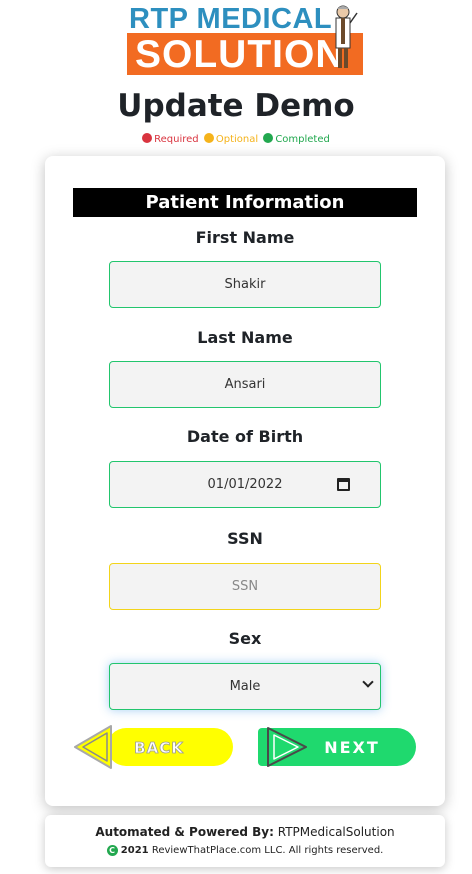 This screenshot has width=472, height=874. I want to click on brand-logo: RTP MEDICAL SOLUTION, so click(245, 39).